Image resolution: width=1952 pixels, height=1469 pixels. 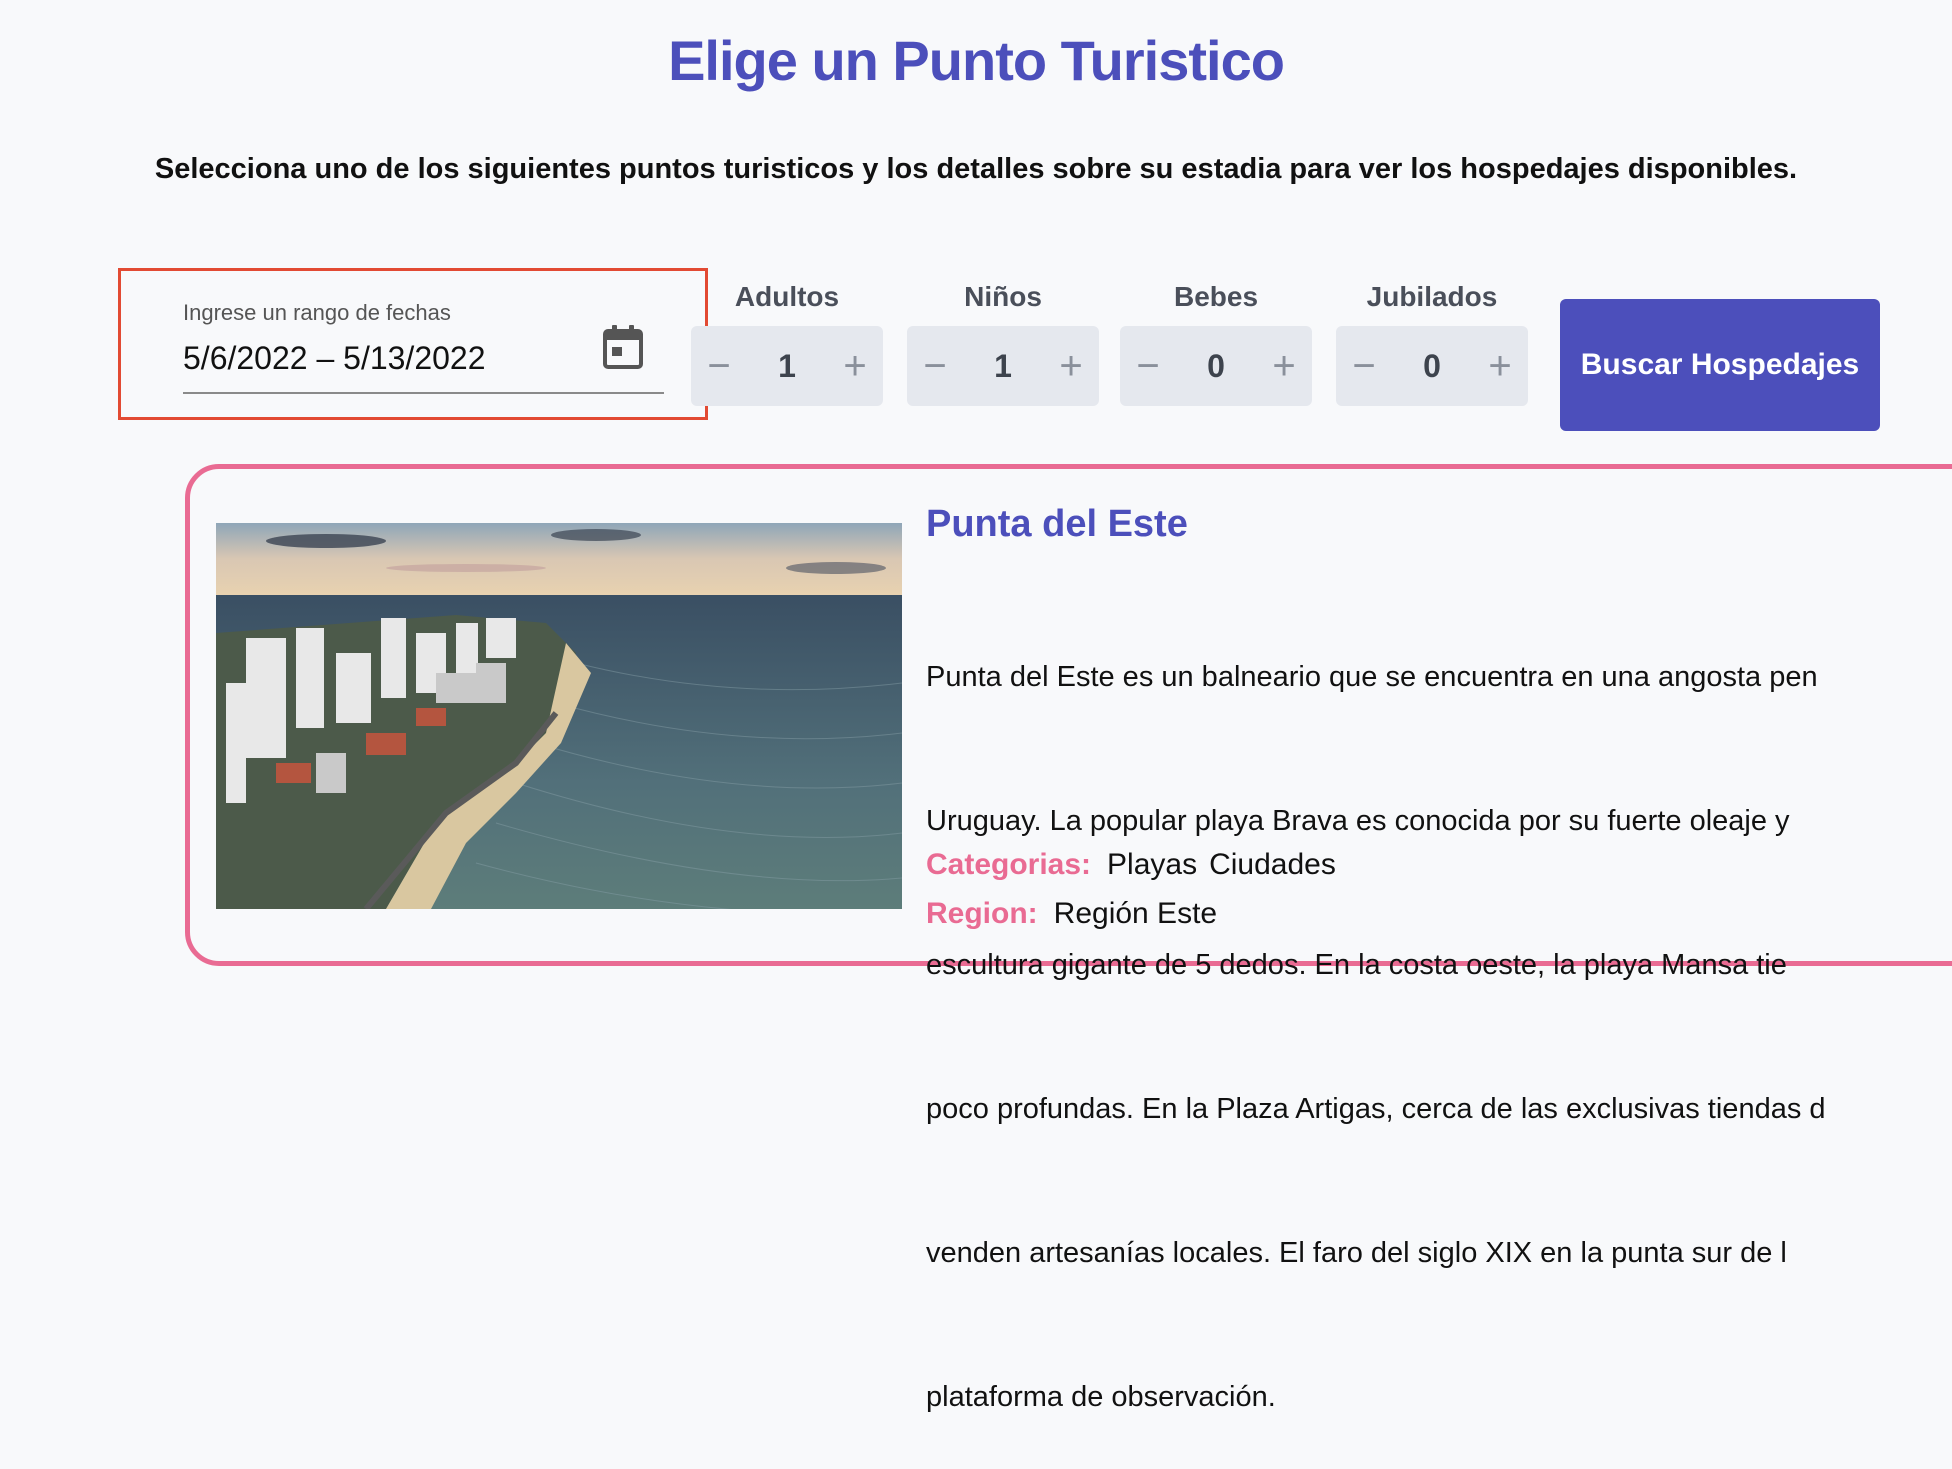 What do you see at coordinates (334, 358) in the screenshot?
I see `date-range-input: 5/6/2022 – 5/13/2022` at bounding box center [334, 358].